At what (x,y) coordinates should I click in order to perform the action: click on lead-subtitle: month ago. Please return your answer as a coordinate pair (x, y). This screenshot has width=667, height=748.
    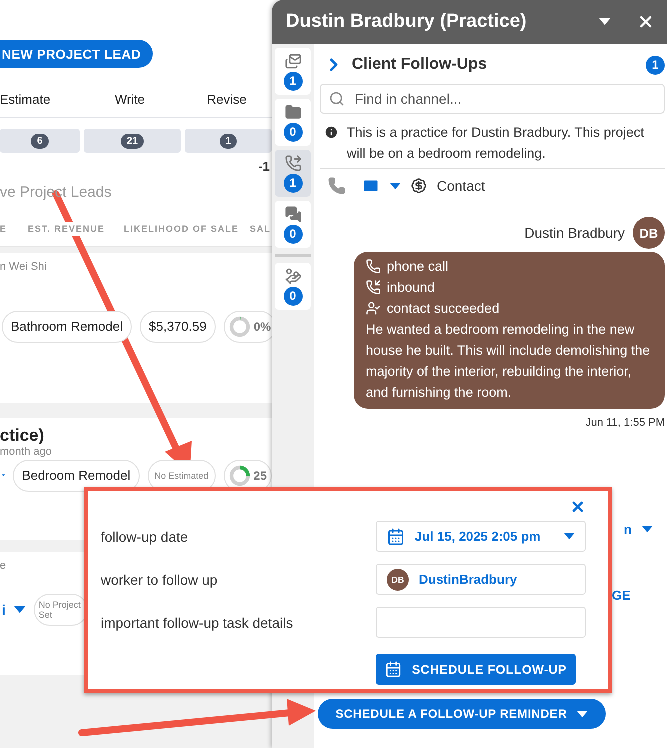
    Looking at the image, I should click on (26, 452).